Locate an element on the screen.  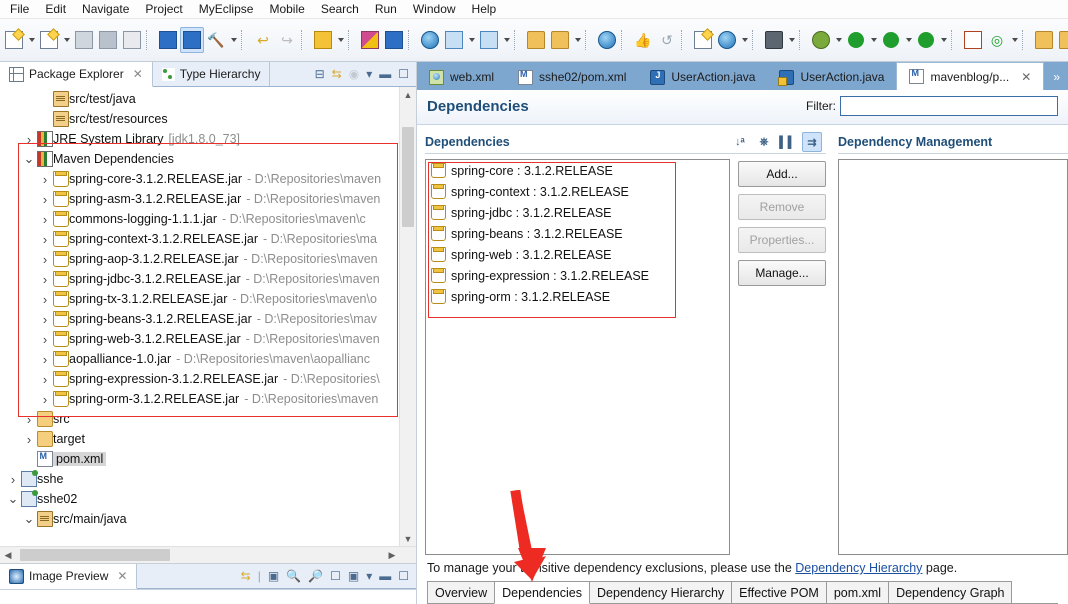
columns-icon: ▍▍ is located at coordinates (788, 142).